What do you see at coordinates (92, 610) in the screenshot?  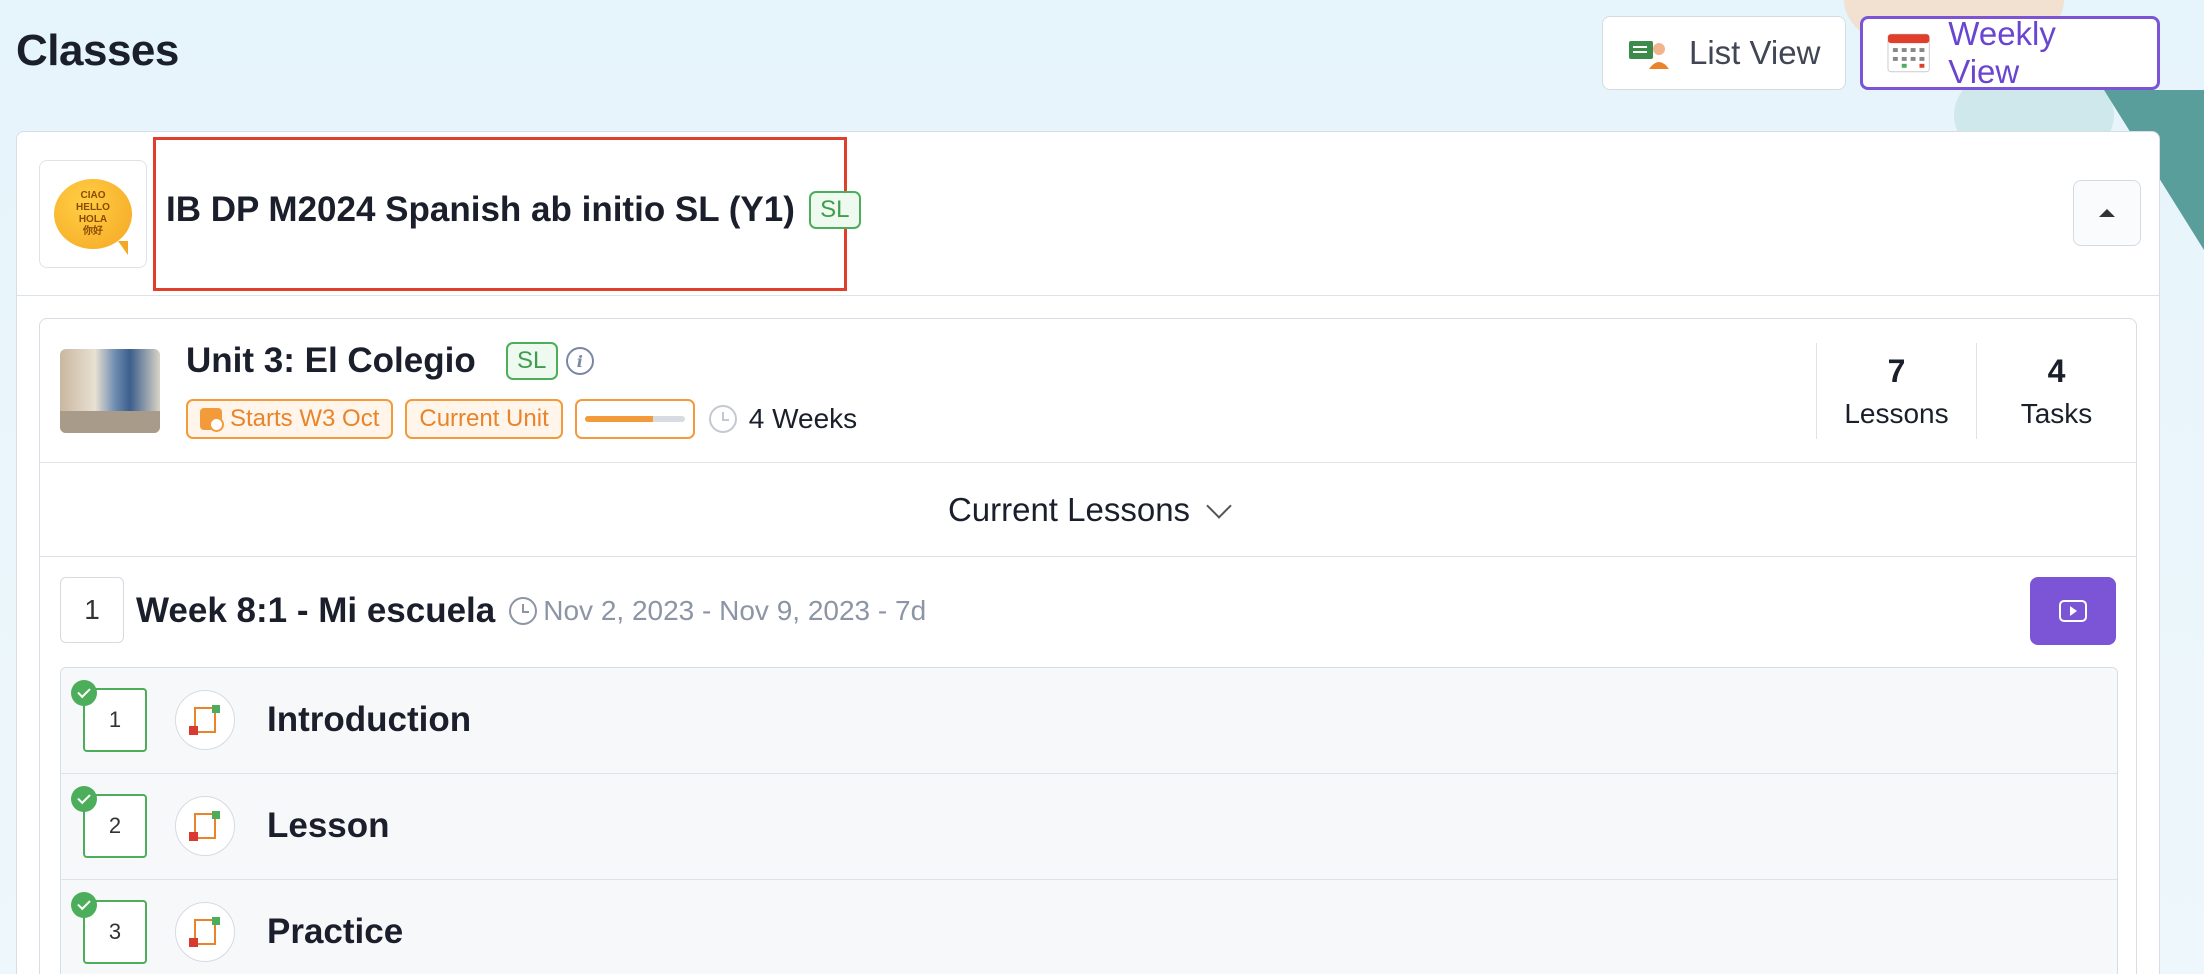 I see `week-number: 1` at bounding box center [92, 610].